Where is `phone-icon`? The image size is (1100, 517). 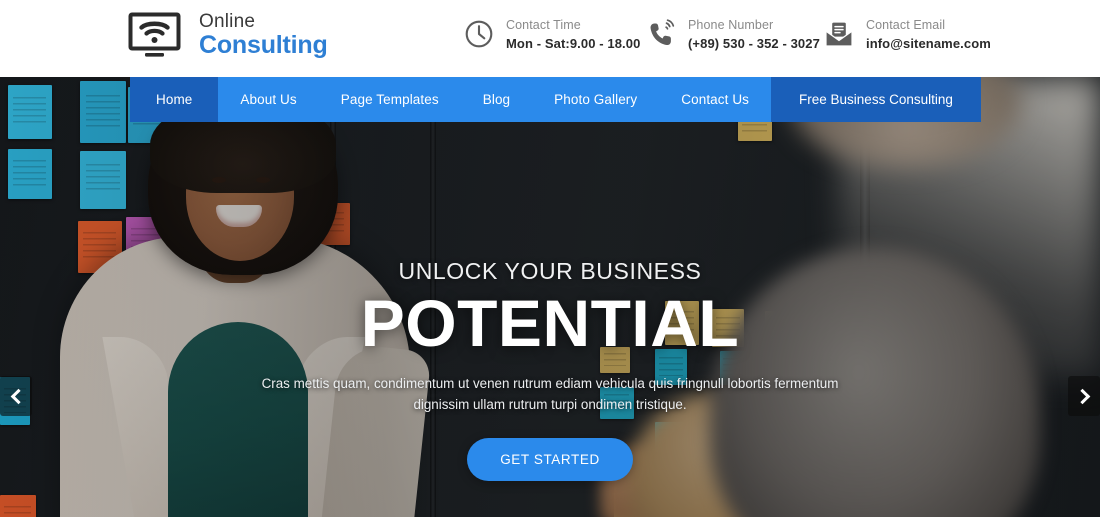 phone-icon is located at coordinates (662, 32).